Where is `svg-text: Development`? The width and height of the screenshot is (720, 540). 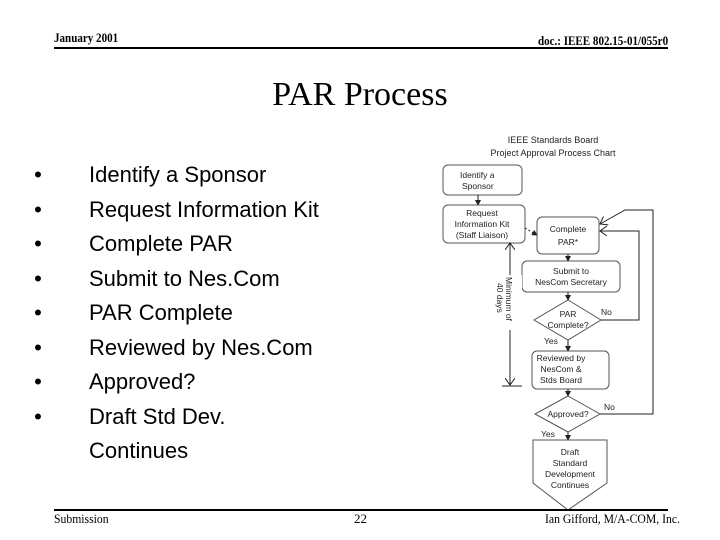
svg-text: Development is located at coordinates (570, 474).